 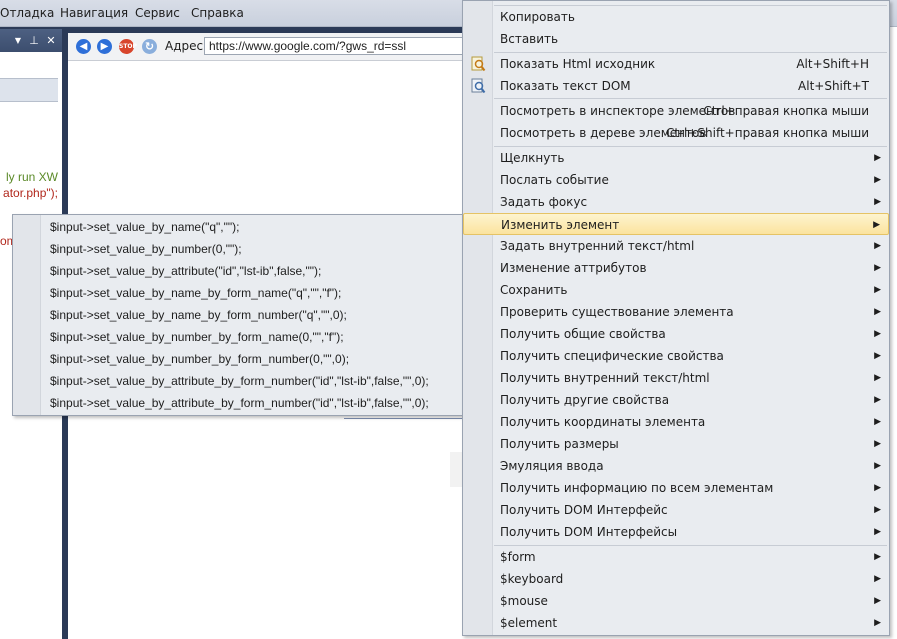 What do you see at coordinates (27, 13) in the screenshot?
I see `menu-debug: Отладка` at bounding box center [27, 13].